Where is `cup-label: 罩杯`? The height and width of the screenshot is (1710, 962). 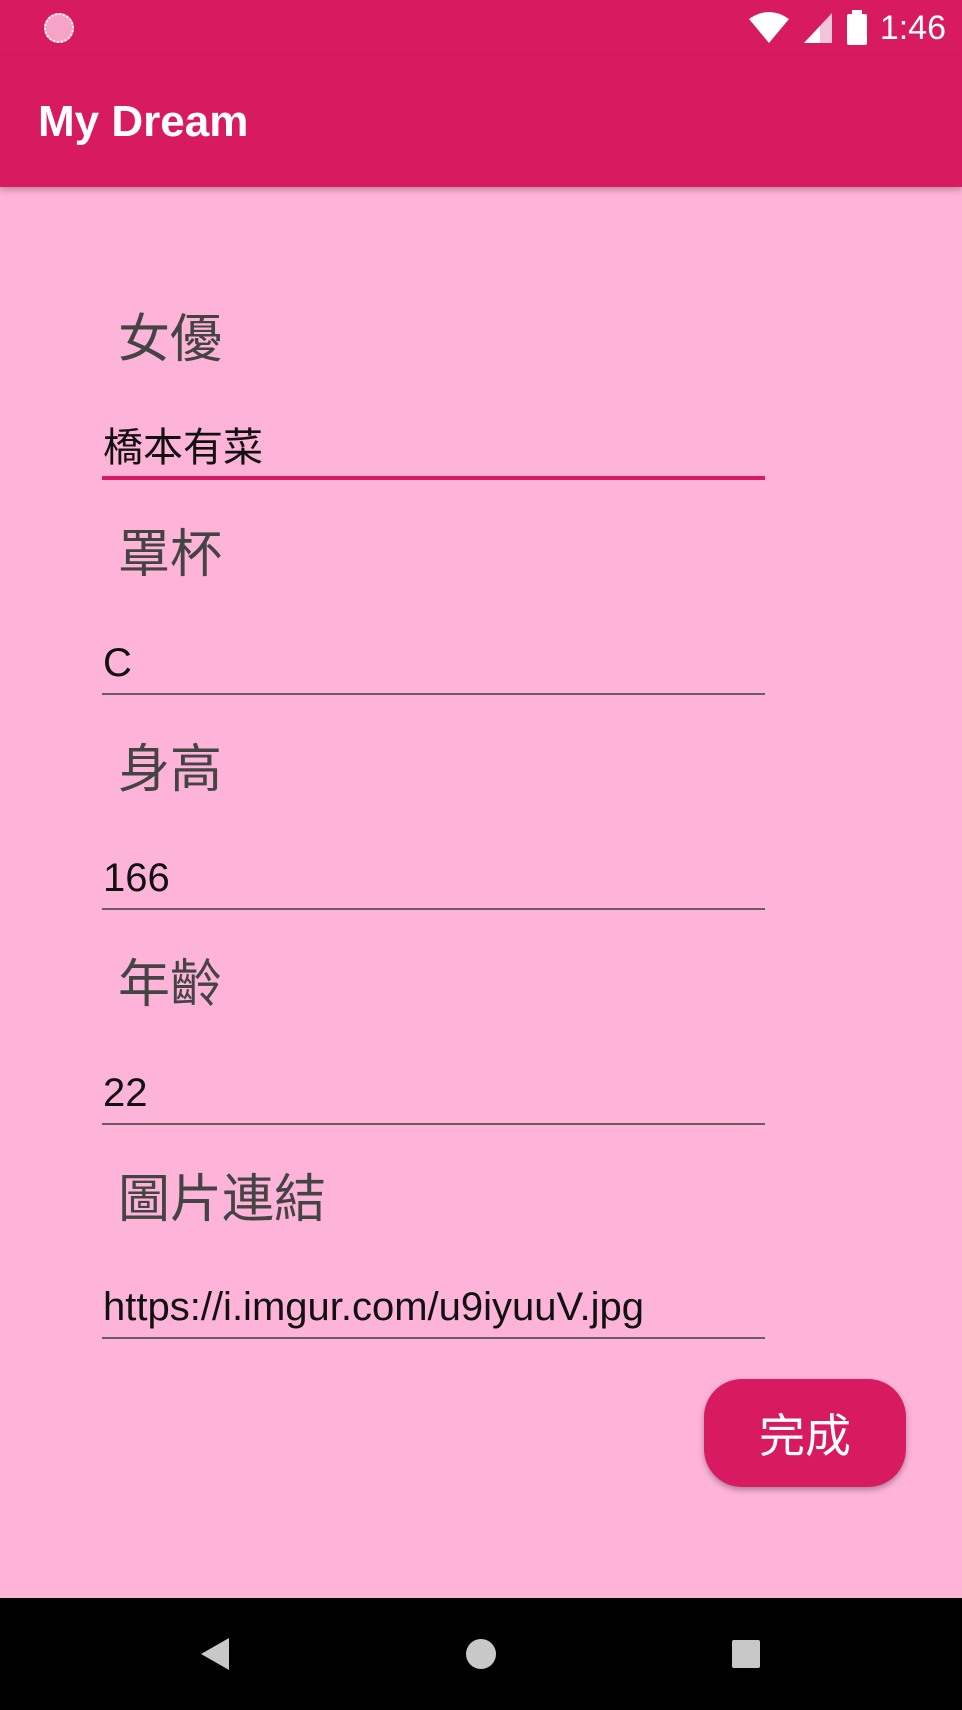 cup-label: 罩杯 is located at coordinates (170, 555).